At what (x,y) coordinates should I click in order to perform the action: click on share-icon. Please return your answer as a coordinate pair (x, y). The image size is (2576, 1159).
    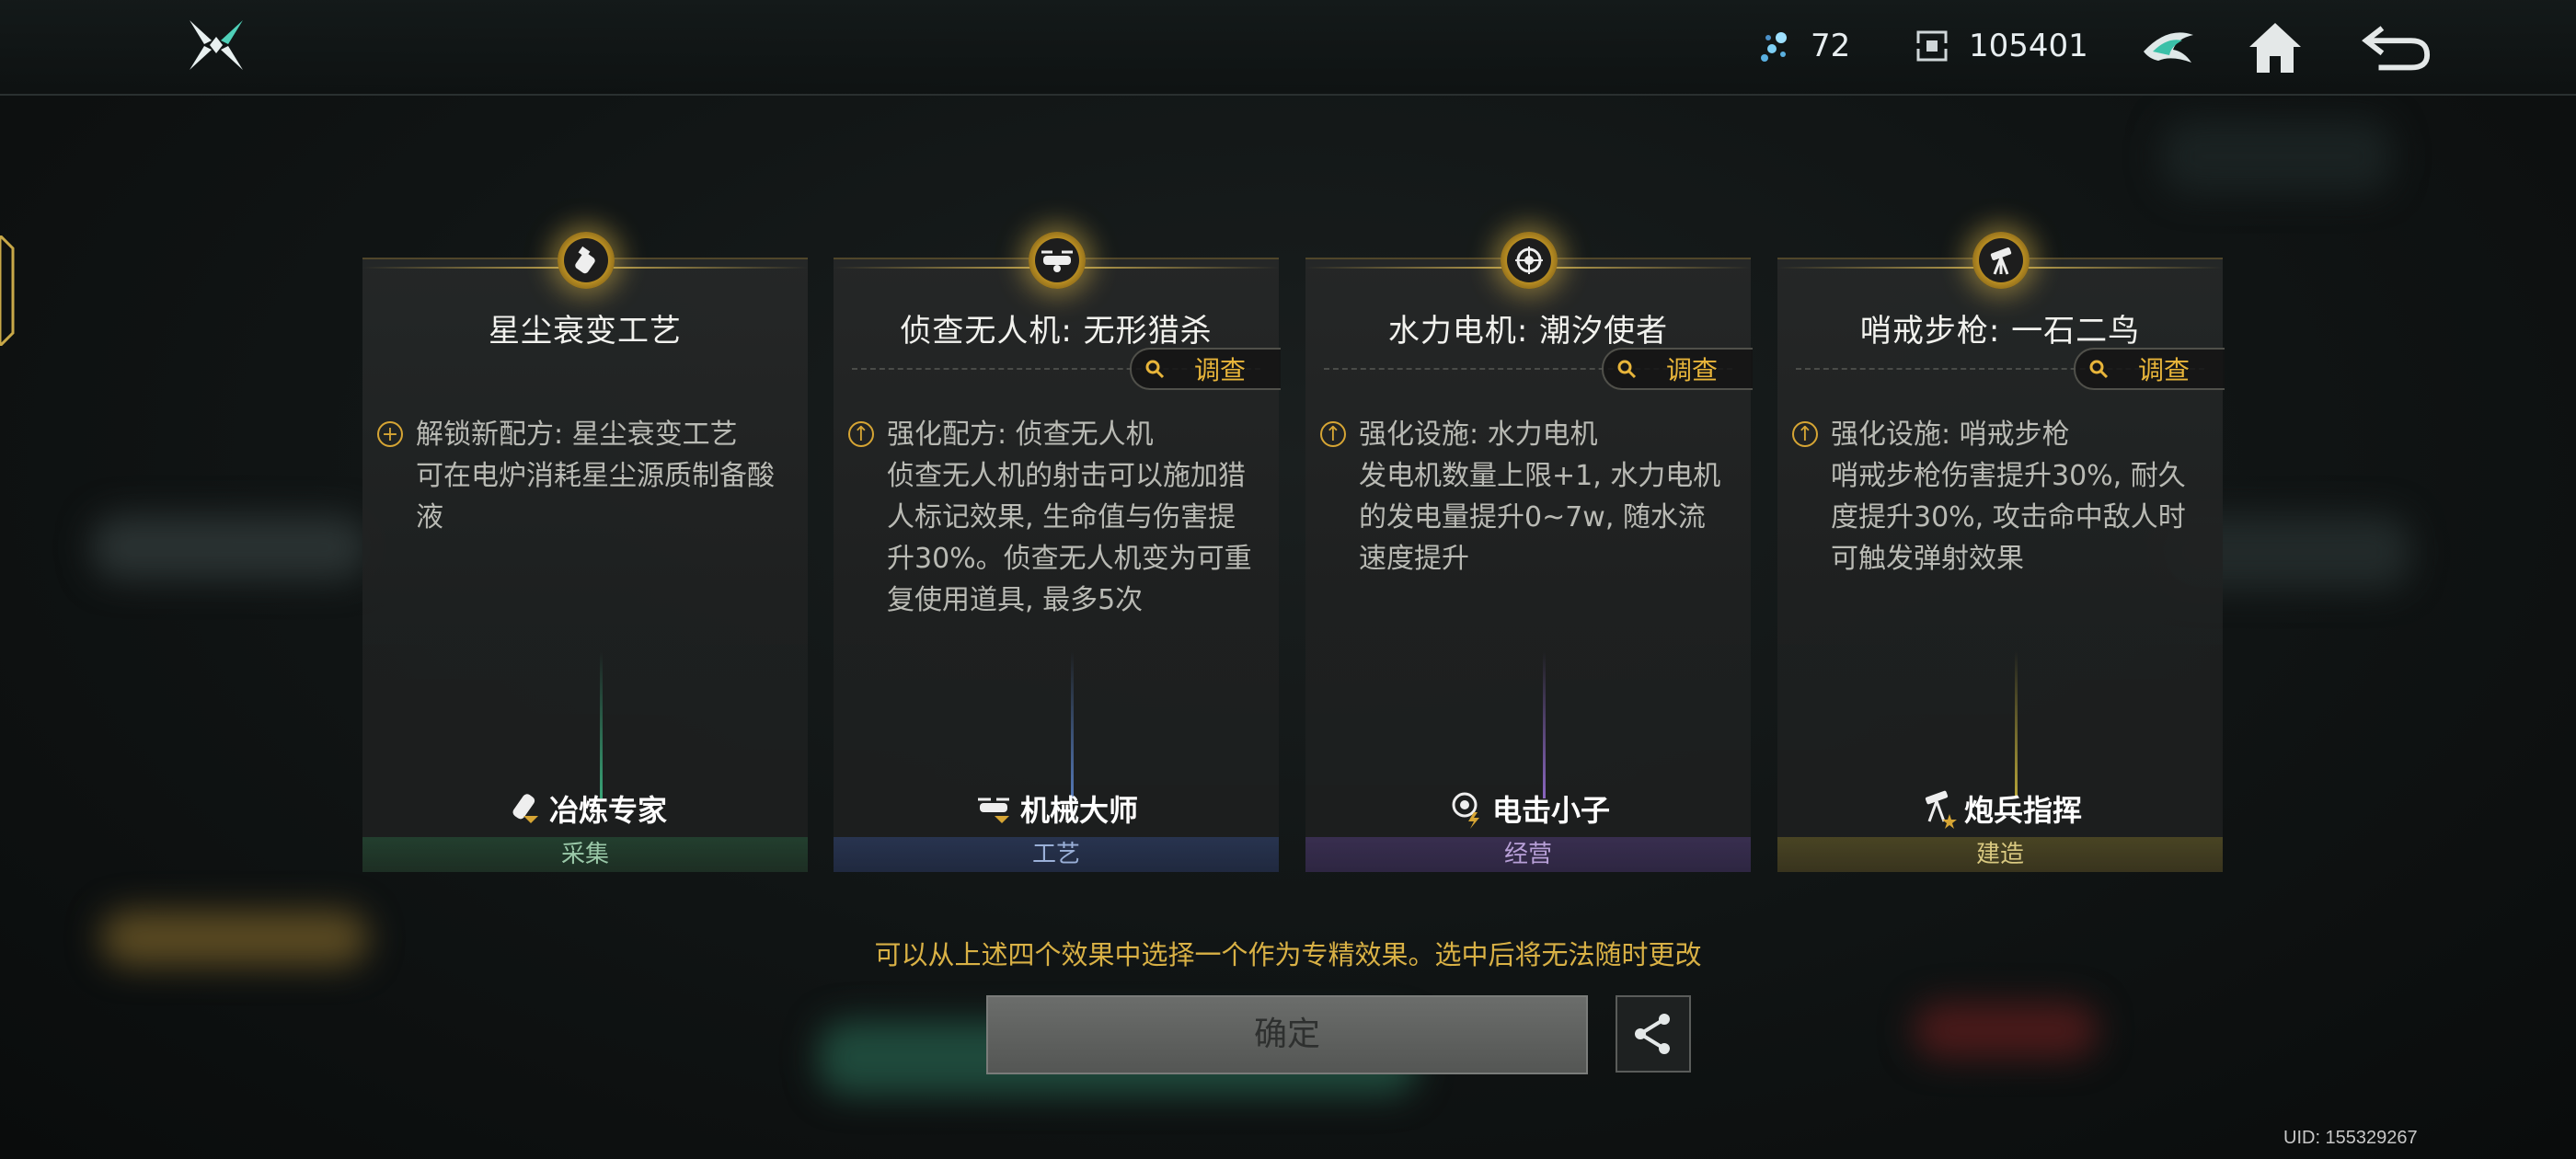
    Looking at the image, I should click on (1652, 1034).